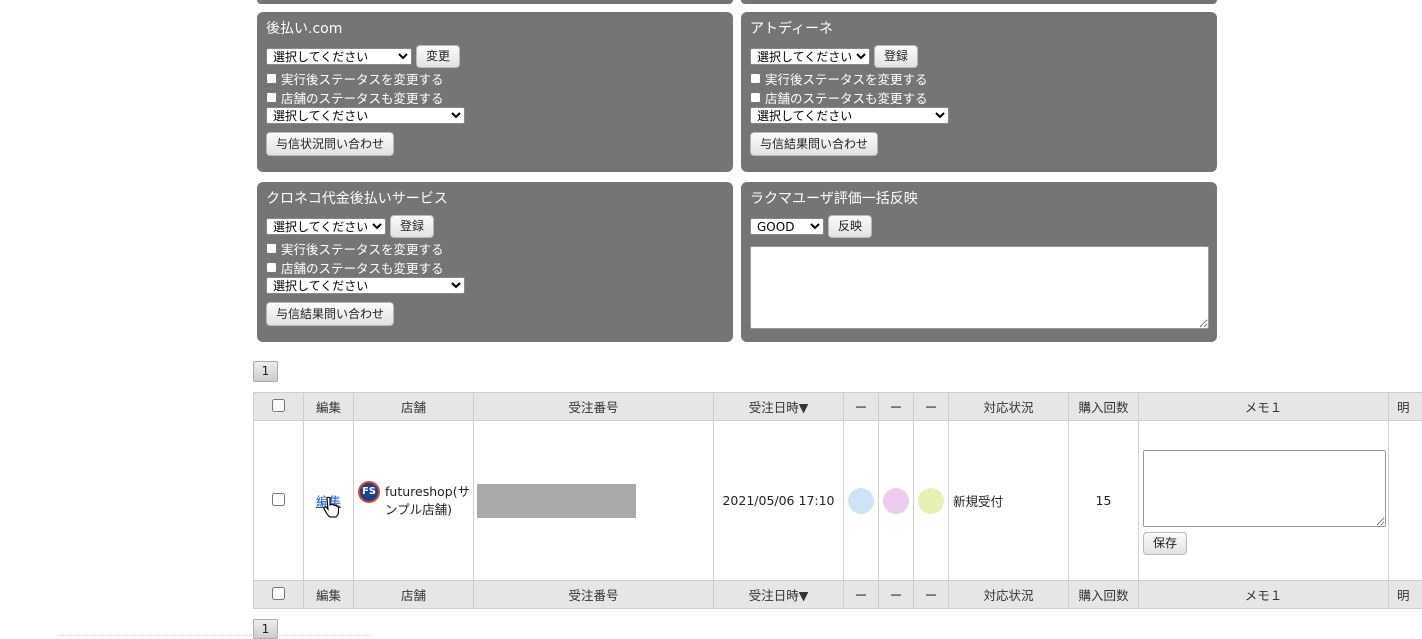 The height and width of the screenshot is (639, 1422). What do you see at coordinates (412, 226) in the screenshot?
I see `kuroneko-register-button: 登録` at bounding box center [412, 226].